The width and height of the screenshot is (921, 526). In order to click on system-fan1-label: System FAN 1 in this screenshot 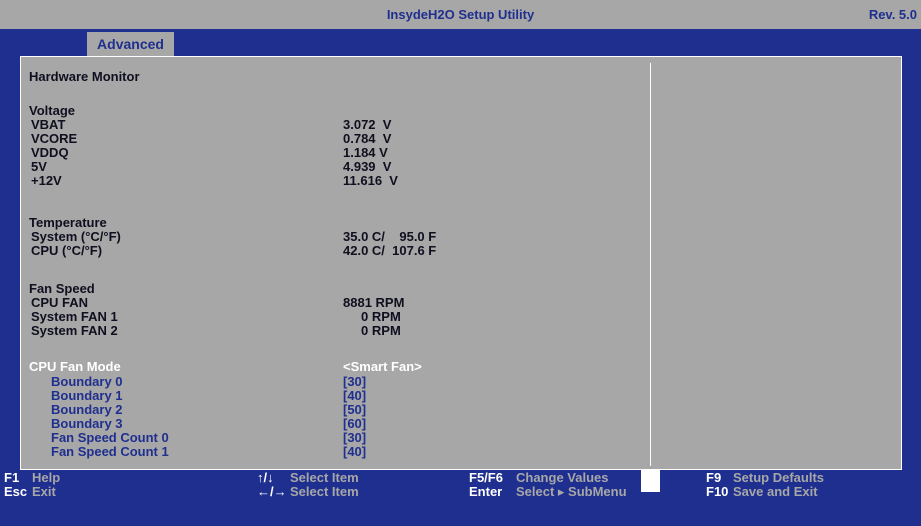, I will do `click(74, 316)`.